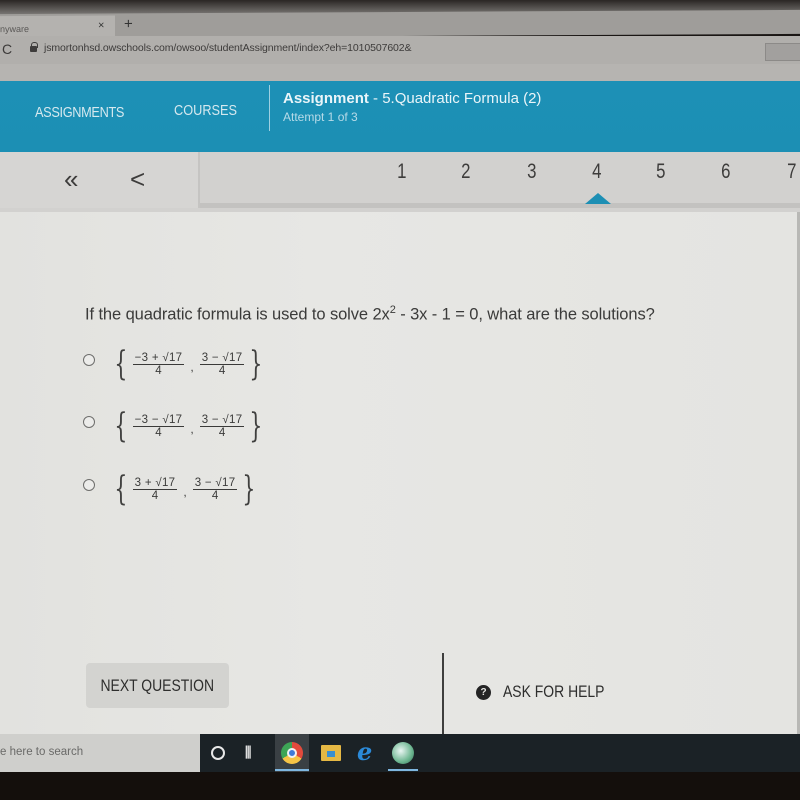 The height and width of the screenshot is (800, 800). I want to click on question-page-3: 3, so click(531, 172).